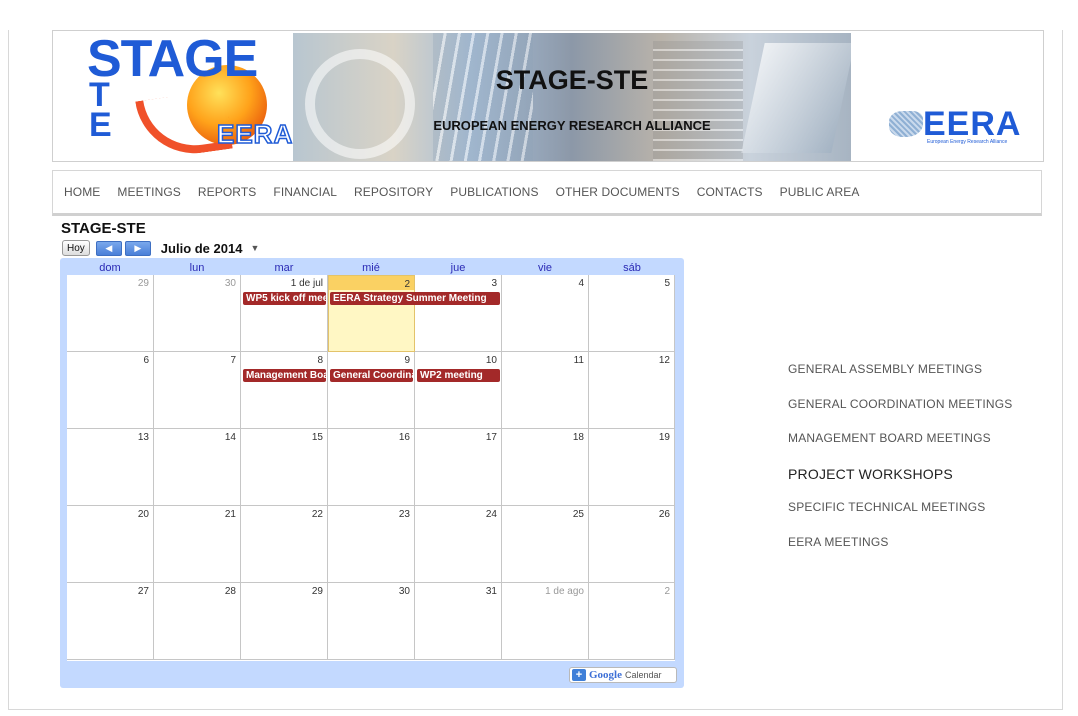 This screenshot has height=716, width=1078. What do you see at coordinates (578, 437) in the screenshot?
I see `day-number: 18` at bounding box center [578, 437].